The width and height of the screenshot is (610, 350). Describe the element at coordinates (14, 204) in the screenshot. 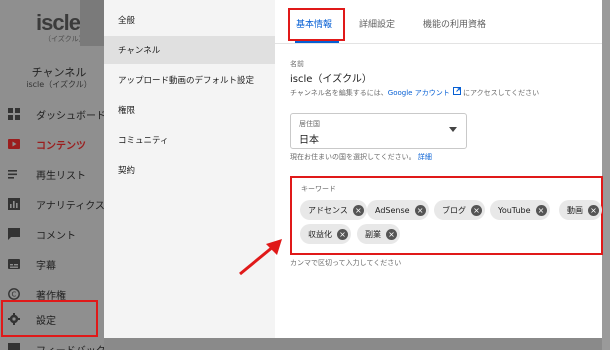

I see `analytics-icon` at that location.